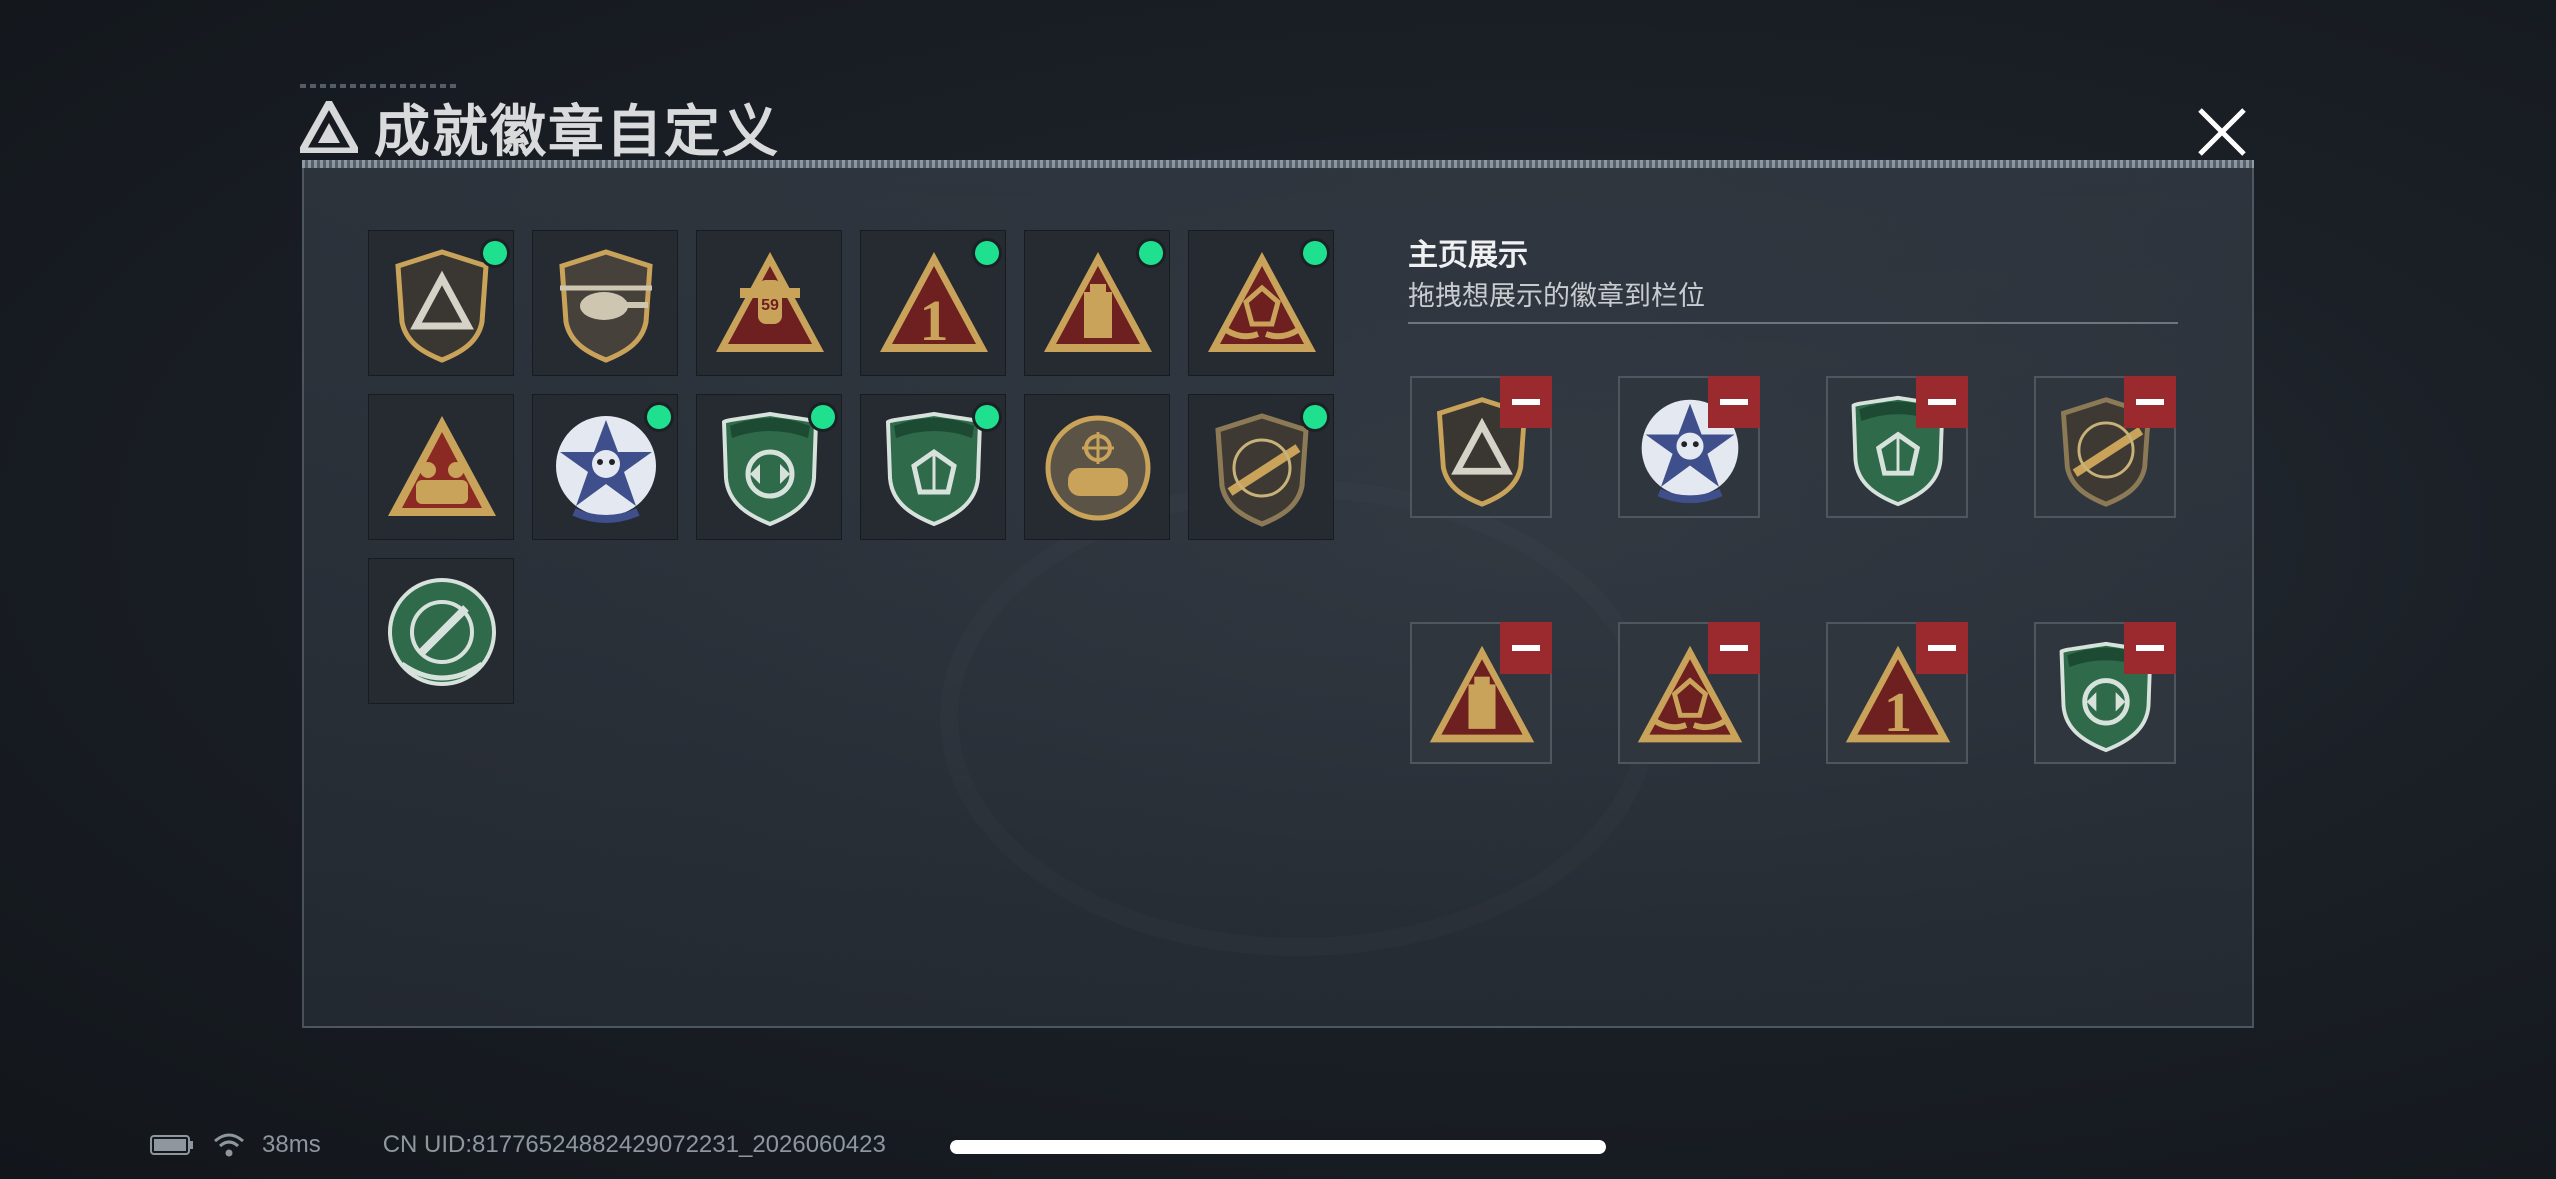 The image size is (2556, 1179). I want to click on green-shield-arrows-badge-icon, so click(770, 469).